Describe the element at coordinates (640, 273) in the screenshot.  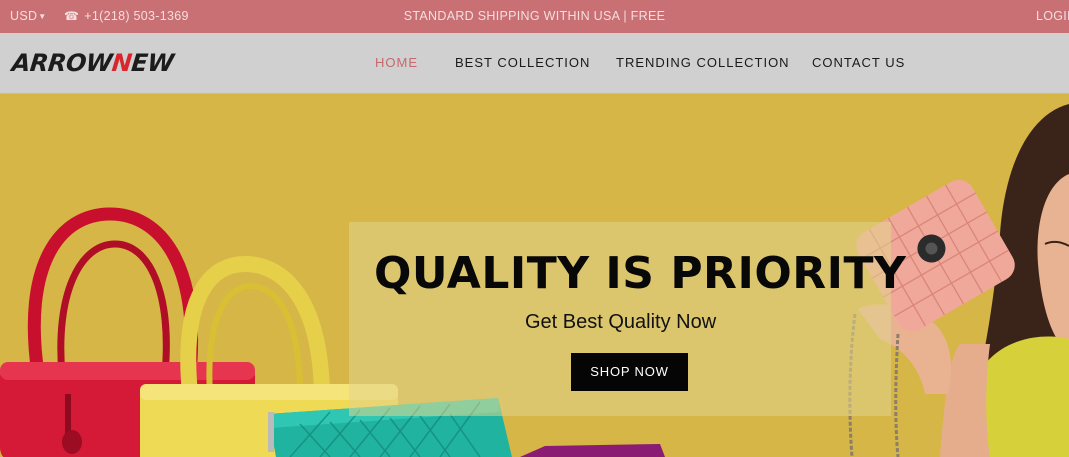
I see `hero-headline: QUALITY IS PRIORITY` at that location.